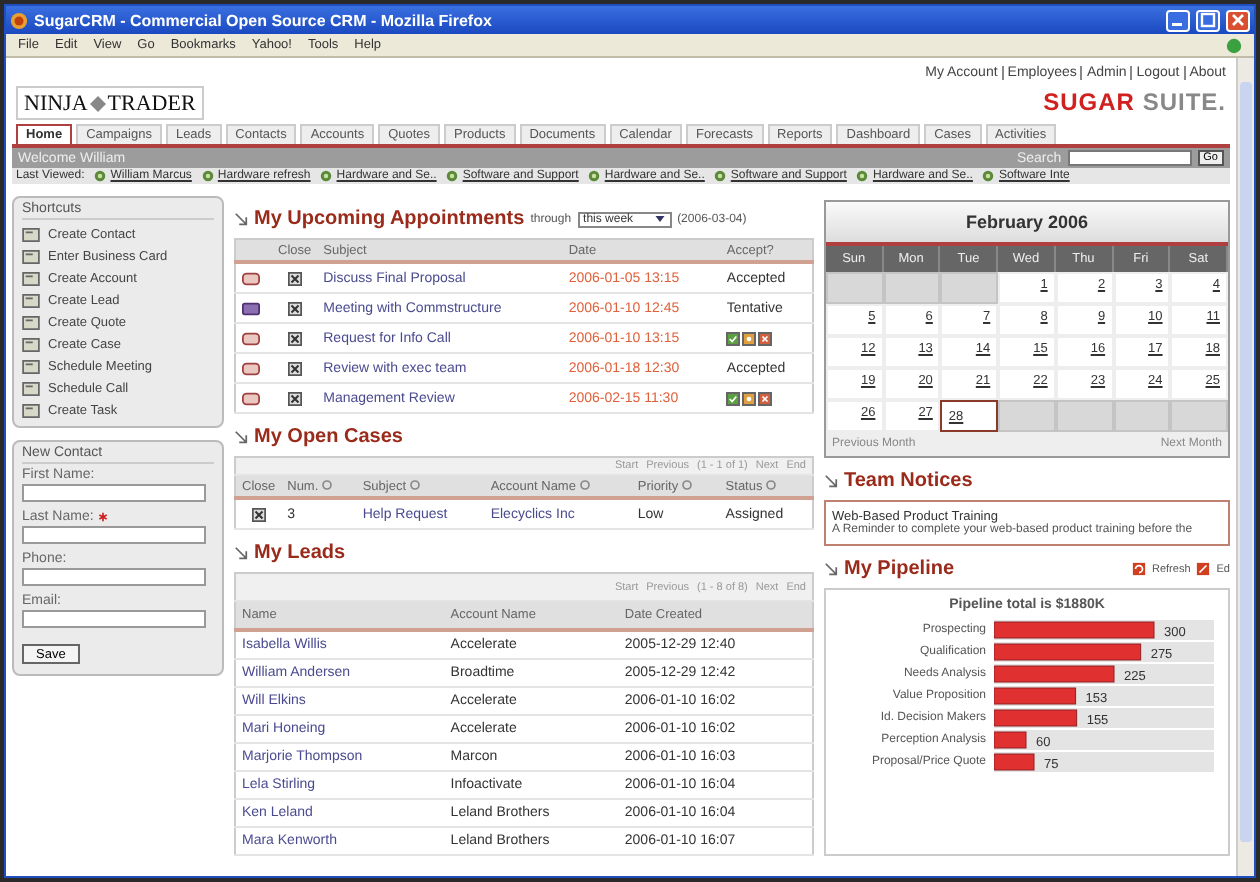 This screenshot has width=1260, height=882. What do you see at coordinates (263, 20) in the screenshot?
I see `window-title: SugarCRM - Commercial Open Source CRM - Mozilla Firefox` at bounding box center [263, 20].